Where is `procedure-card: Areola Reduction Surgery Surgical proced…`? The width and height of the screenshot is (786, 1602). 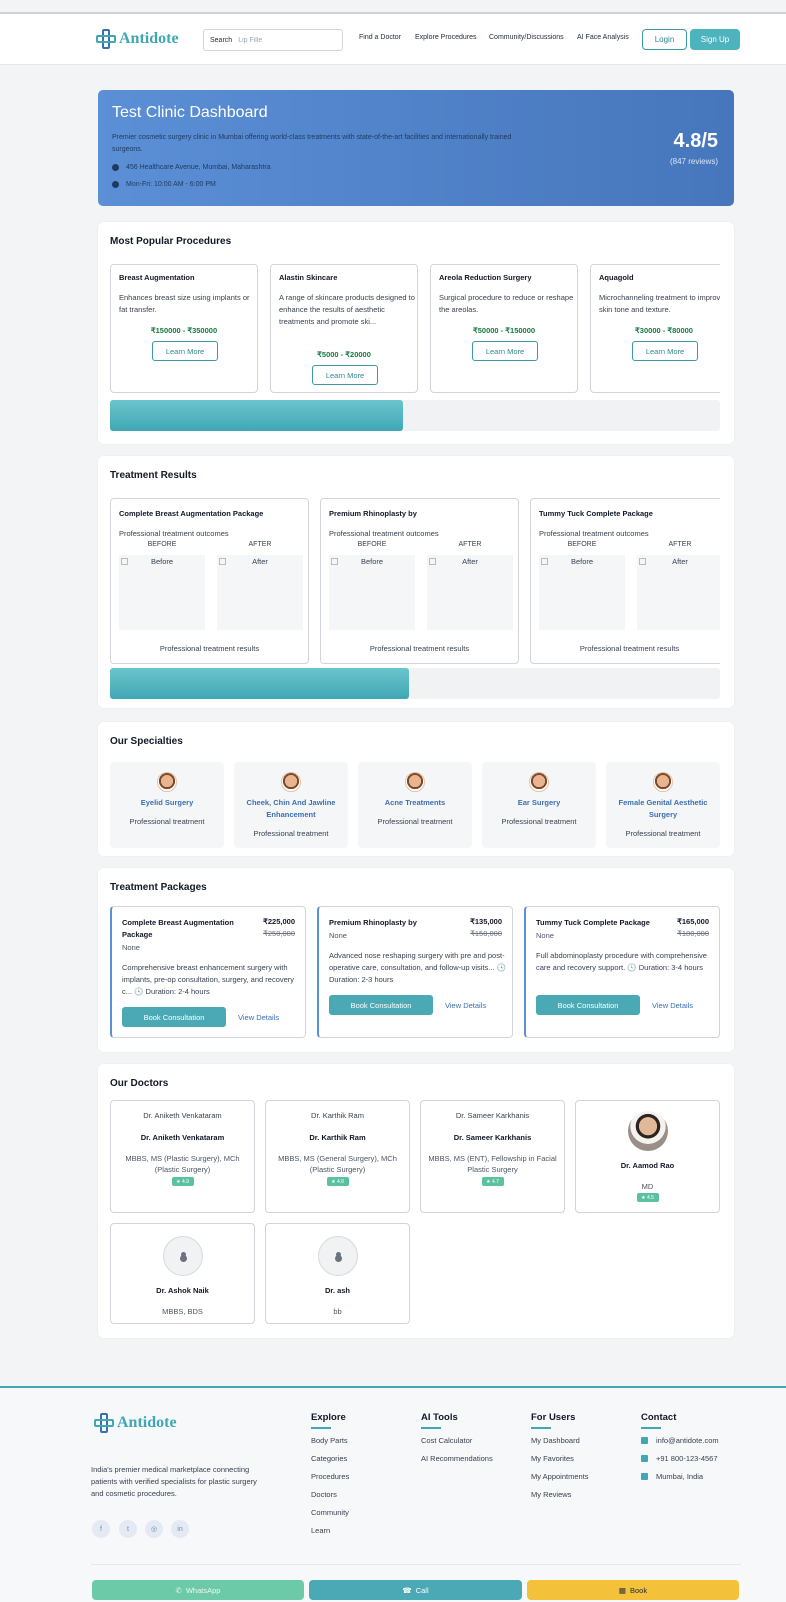
procedure-card: Areola Reduction Surgery Surgical proced… is located at coordinates (504, 328).